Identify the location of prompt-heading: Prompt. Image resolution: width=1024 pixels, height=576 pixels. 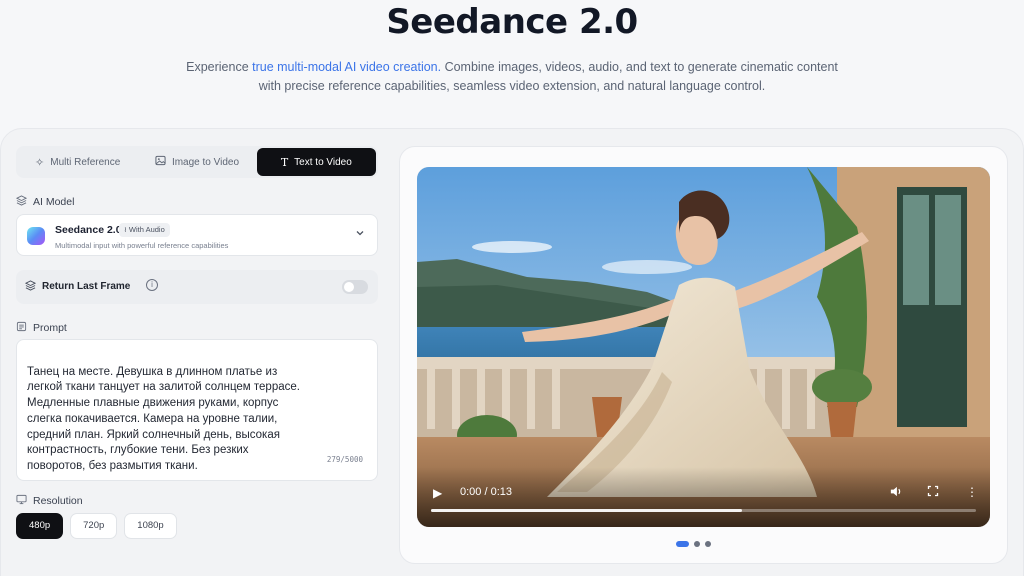
(41, 328).